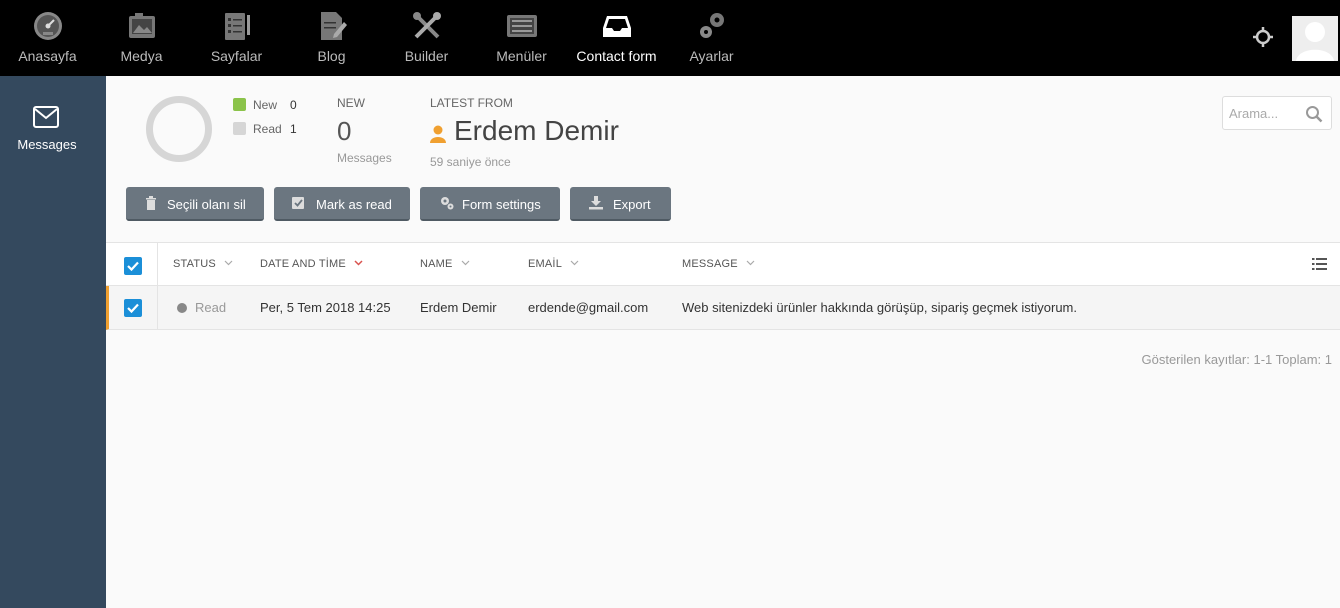 The width and height of the screenshot is (1340, 608). I want to click on nav-label: Builder, so click(426, 56).